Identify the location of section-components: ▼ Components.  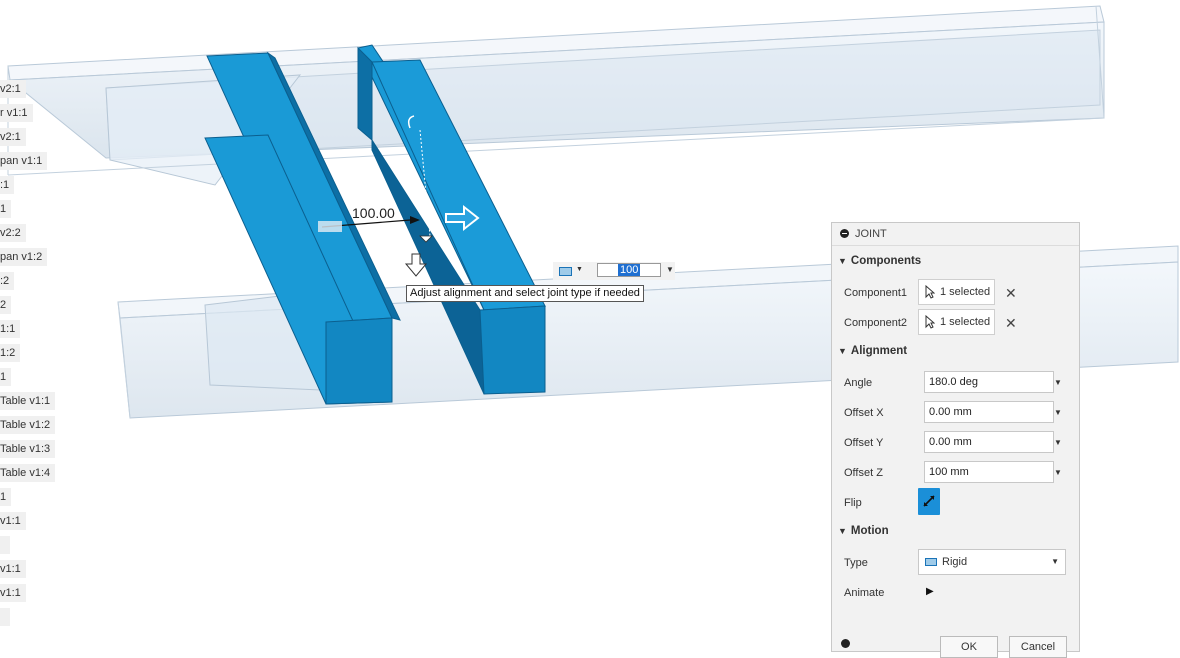
(879, 261).